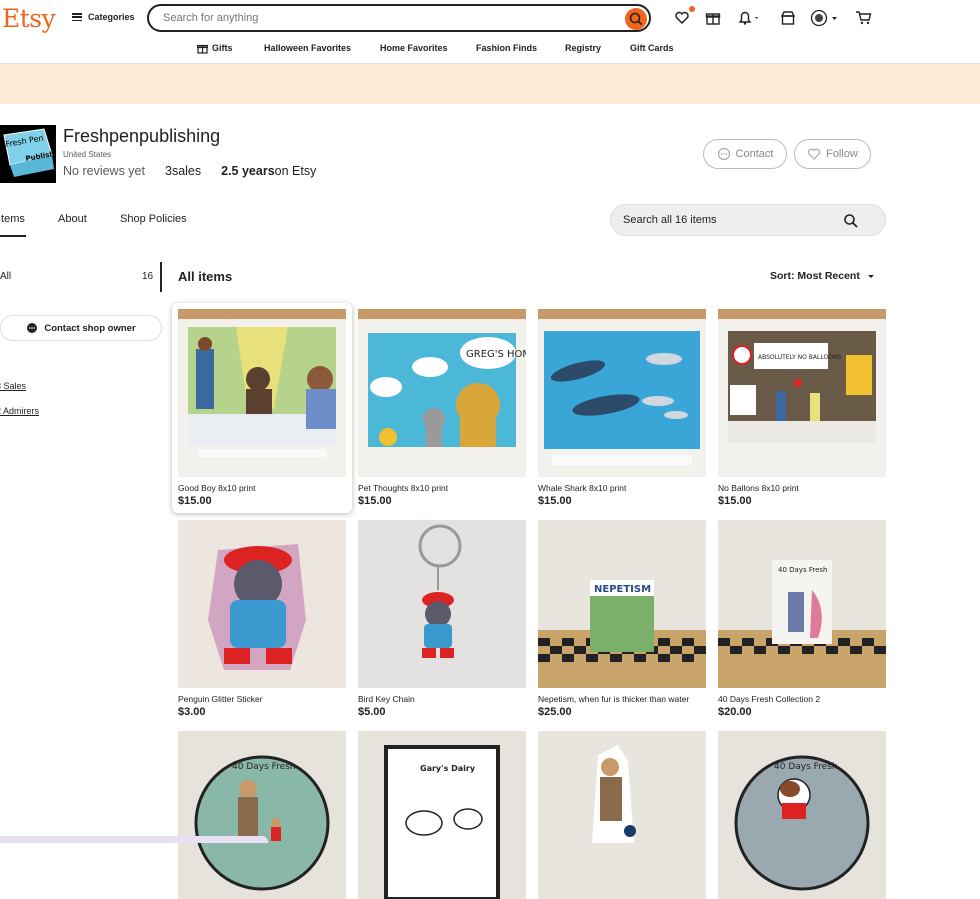 This screenshot has height=899, width=980. I want to click on subnav-gifts: Gifts, so click(222, 48).